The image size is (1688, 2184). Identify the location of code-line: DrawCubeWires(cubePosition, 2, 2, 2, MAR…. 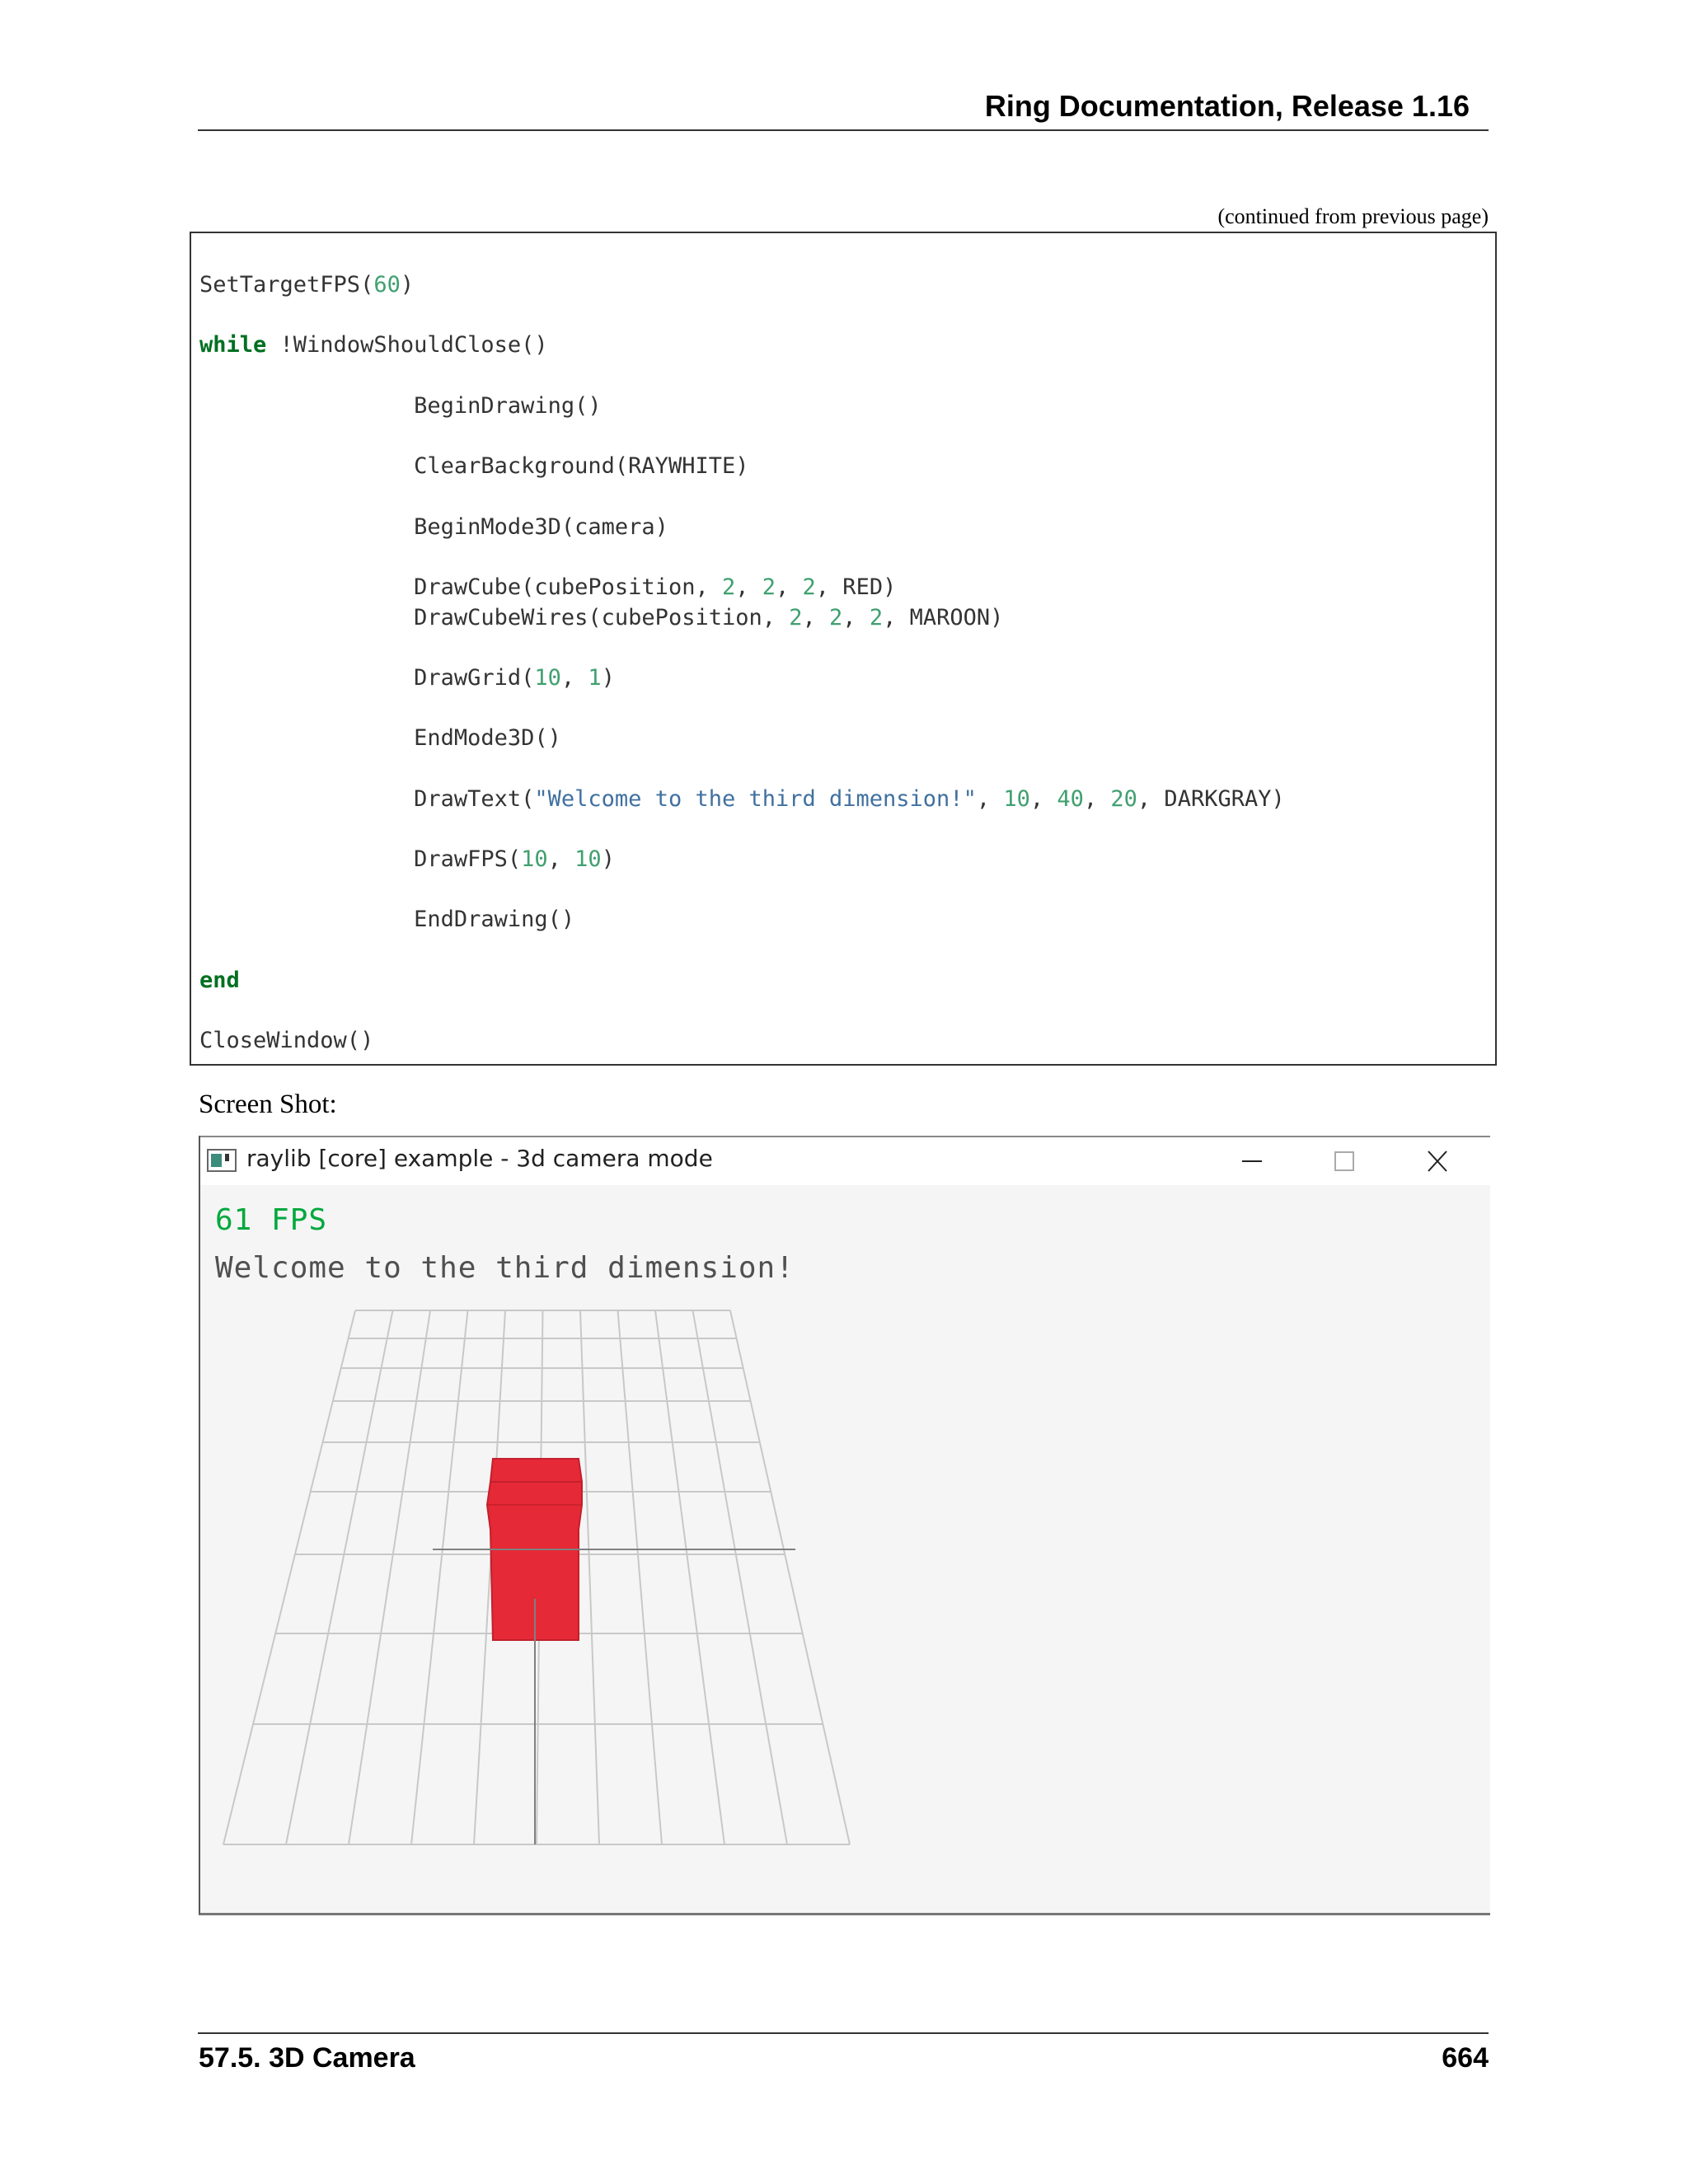
(742, 618).